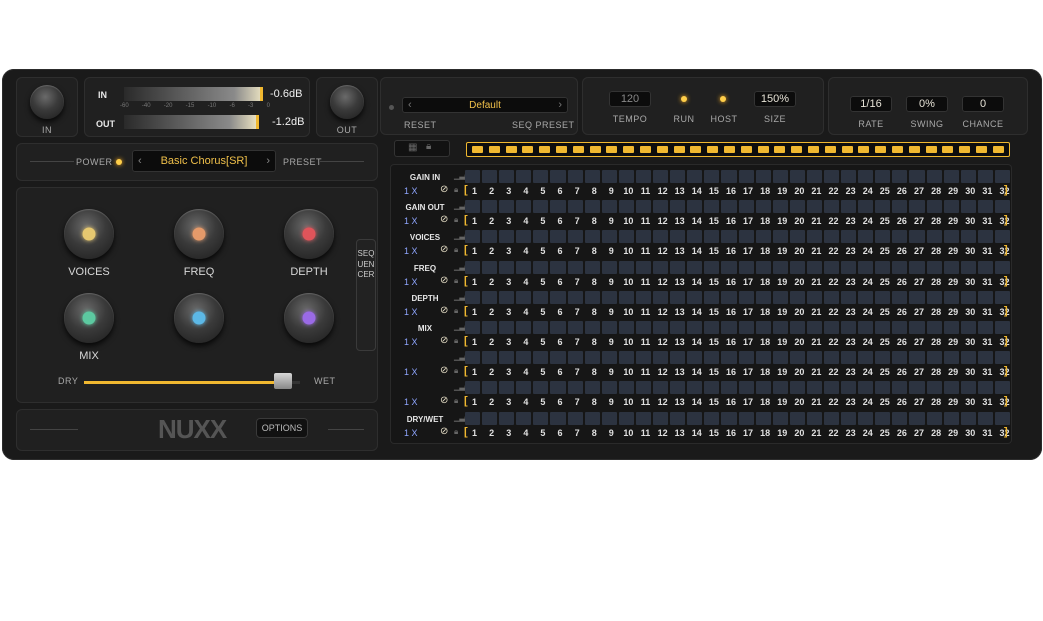 The image size is (1043, 621). I want to click on power-led, so click(119, 162).